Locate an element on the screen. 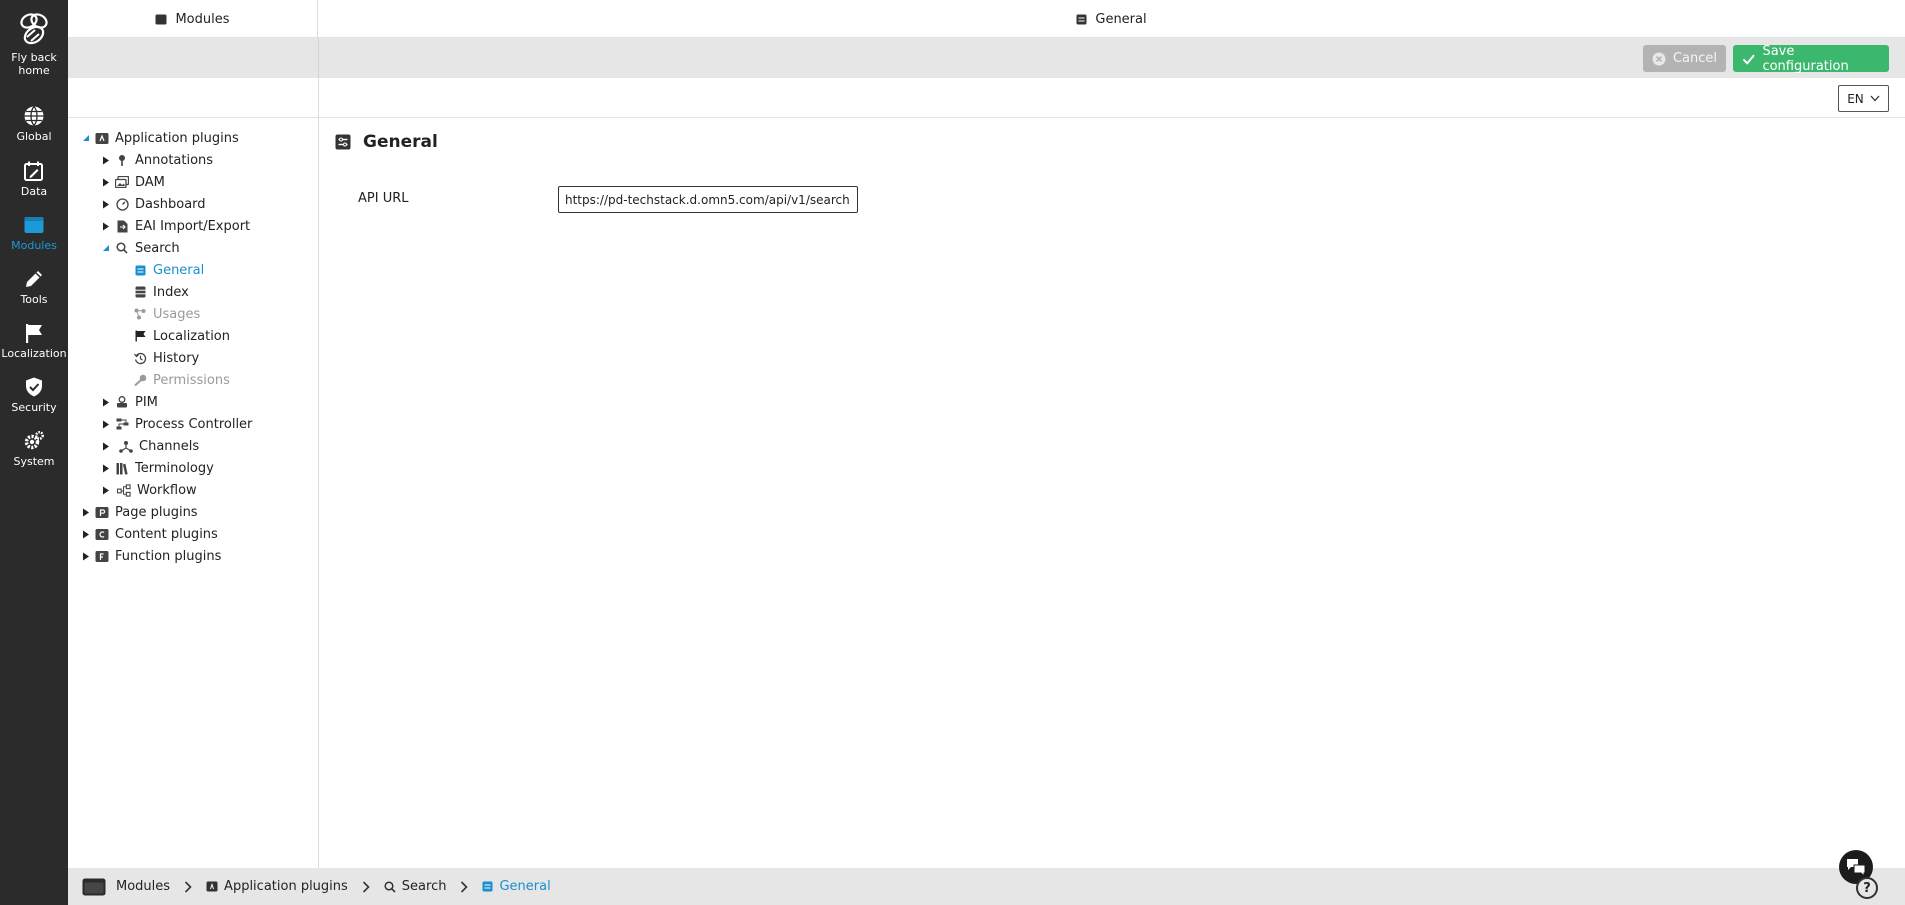  breadcrumb-item-general: General is located at coordinates (516, 886).